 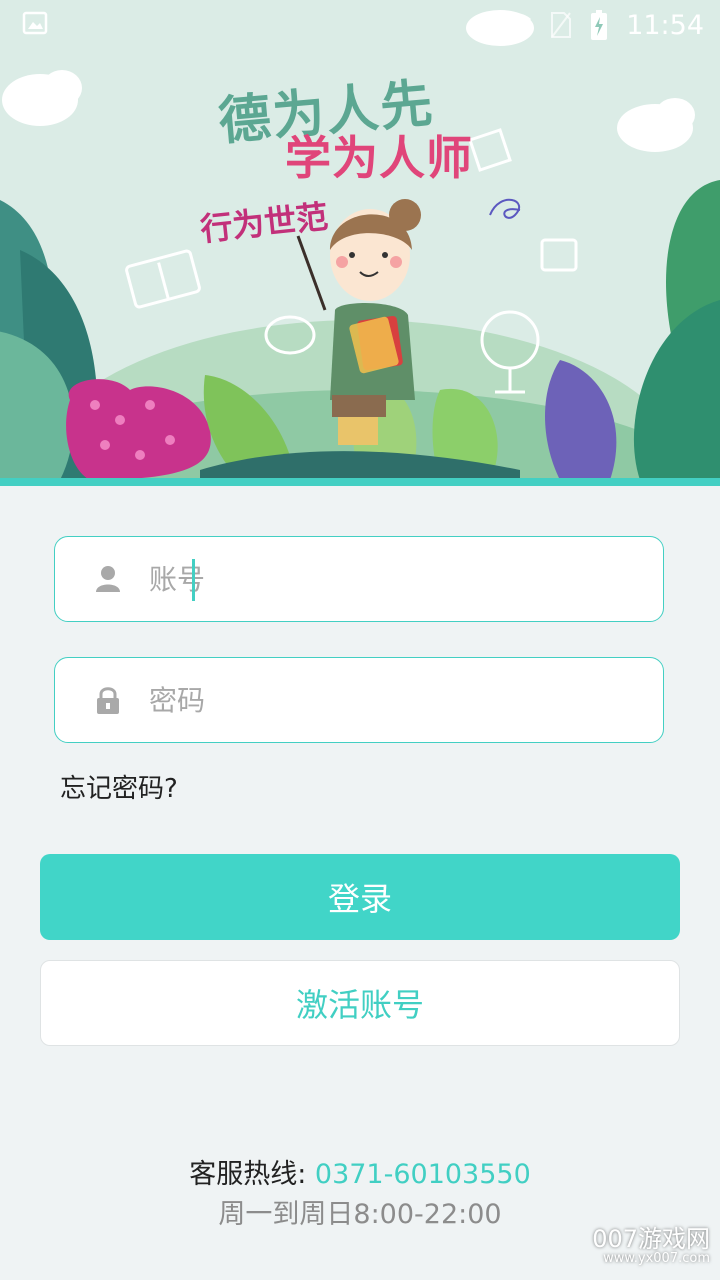 What do you see at coordinates (561, 25) in the screenshot?
I see `no-sim-icon` at bounding box center [561, 25].